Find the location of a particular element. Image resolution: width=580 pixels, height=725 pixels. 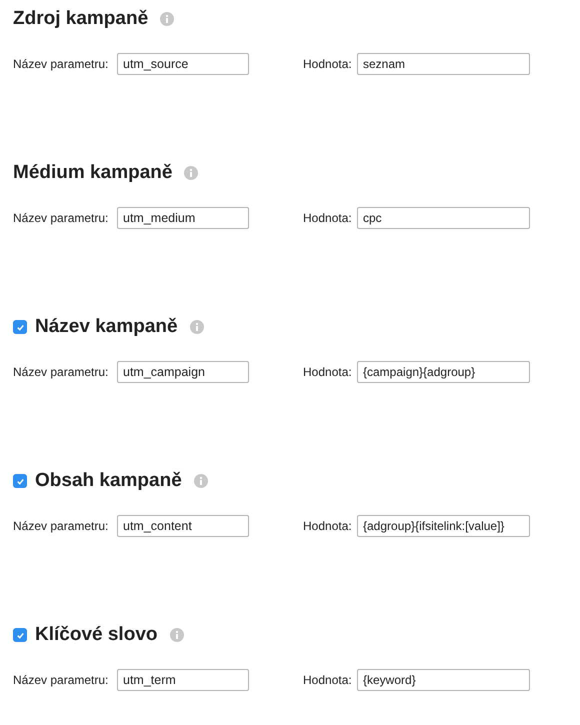

section-title: Médium kampaně is located at coordinates (92, 172).